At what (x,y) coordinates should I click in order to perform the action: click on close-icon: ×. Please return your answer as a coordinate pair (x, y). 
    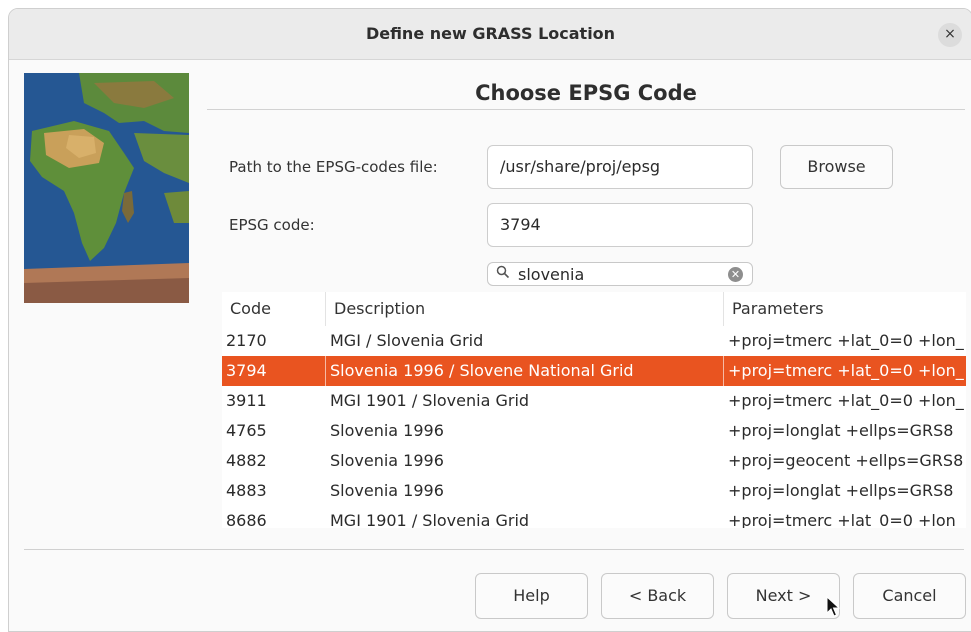
    Looking at the image, I should click on (950, 34).